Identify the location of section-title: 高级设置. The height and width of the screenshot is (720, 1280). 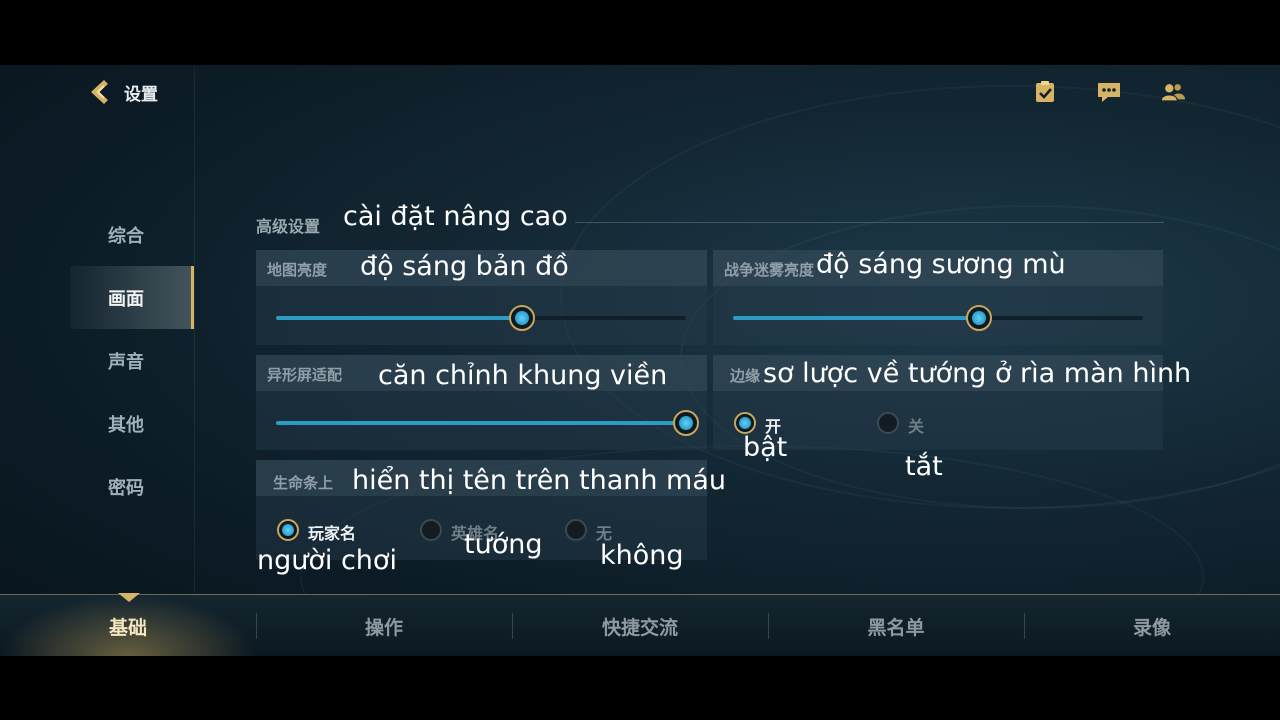
(288, 226).